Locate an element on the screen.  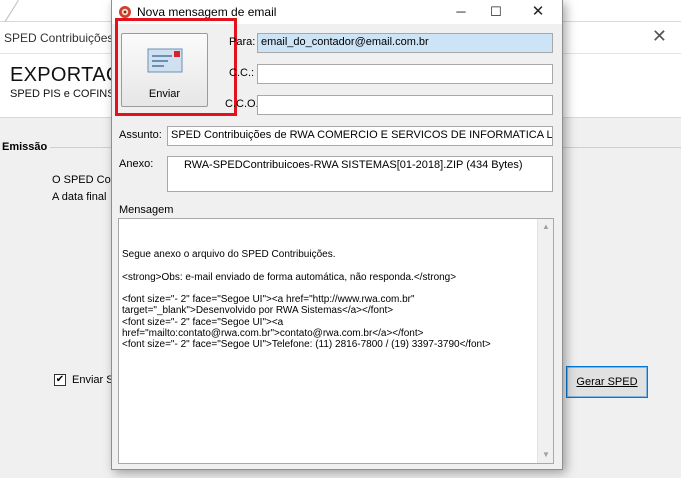
cc-label: C.C.: is located at coordinates (242, 73).